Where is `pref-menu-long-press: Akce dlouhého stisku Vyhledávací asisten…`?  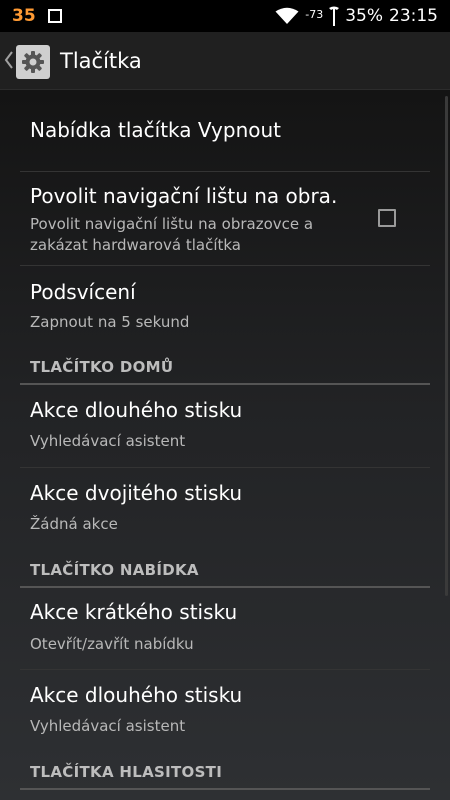
pref-menu-long-press: Akce dlouhého stisku Vyhledávací asisten… is located at coordinates (225, 710).